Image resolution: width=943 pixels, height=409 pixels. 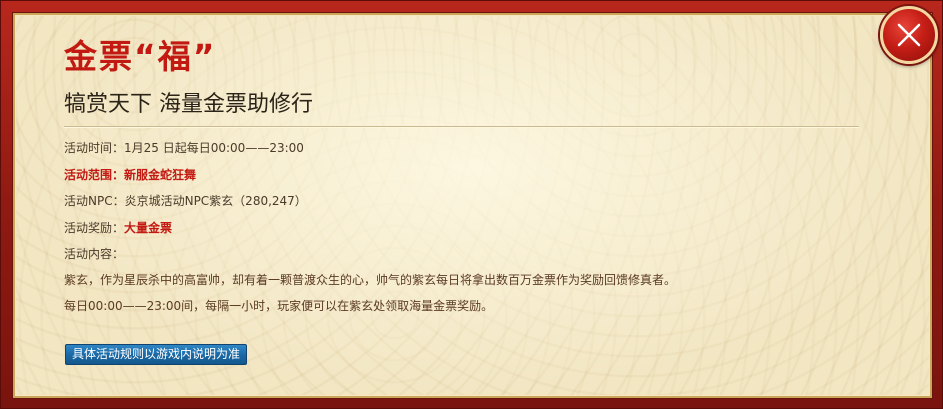 I want to click on close-button, so click(x=909, y=35).